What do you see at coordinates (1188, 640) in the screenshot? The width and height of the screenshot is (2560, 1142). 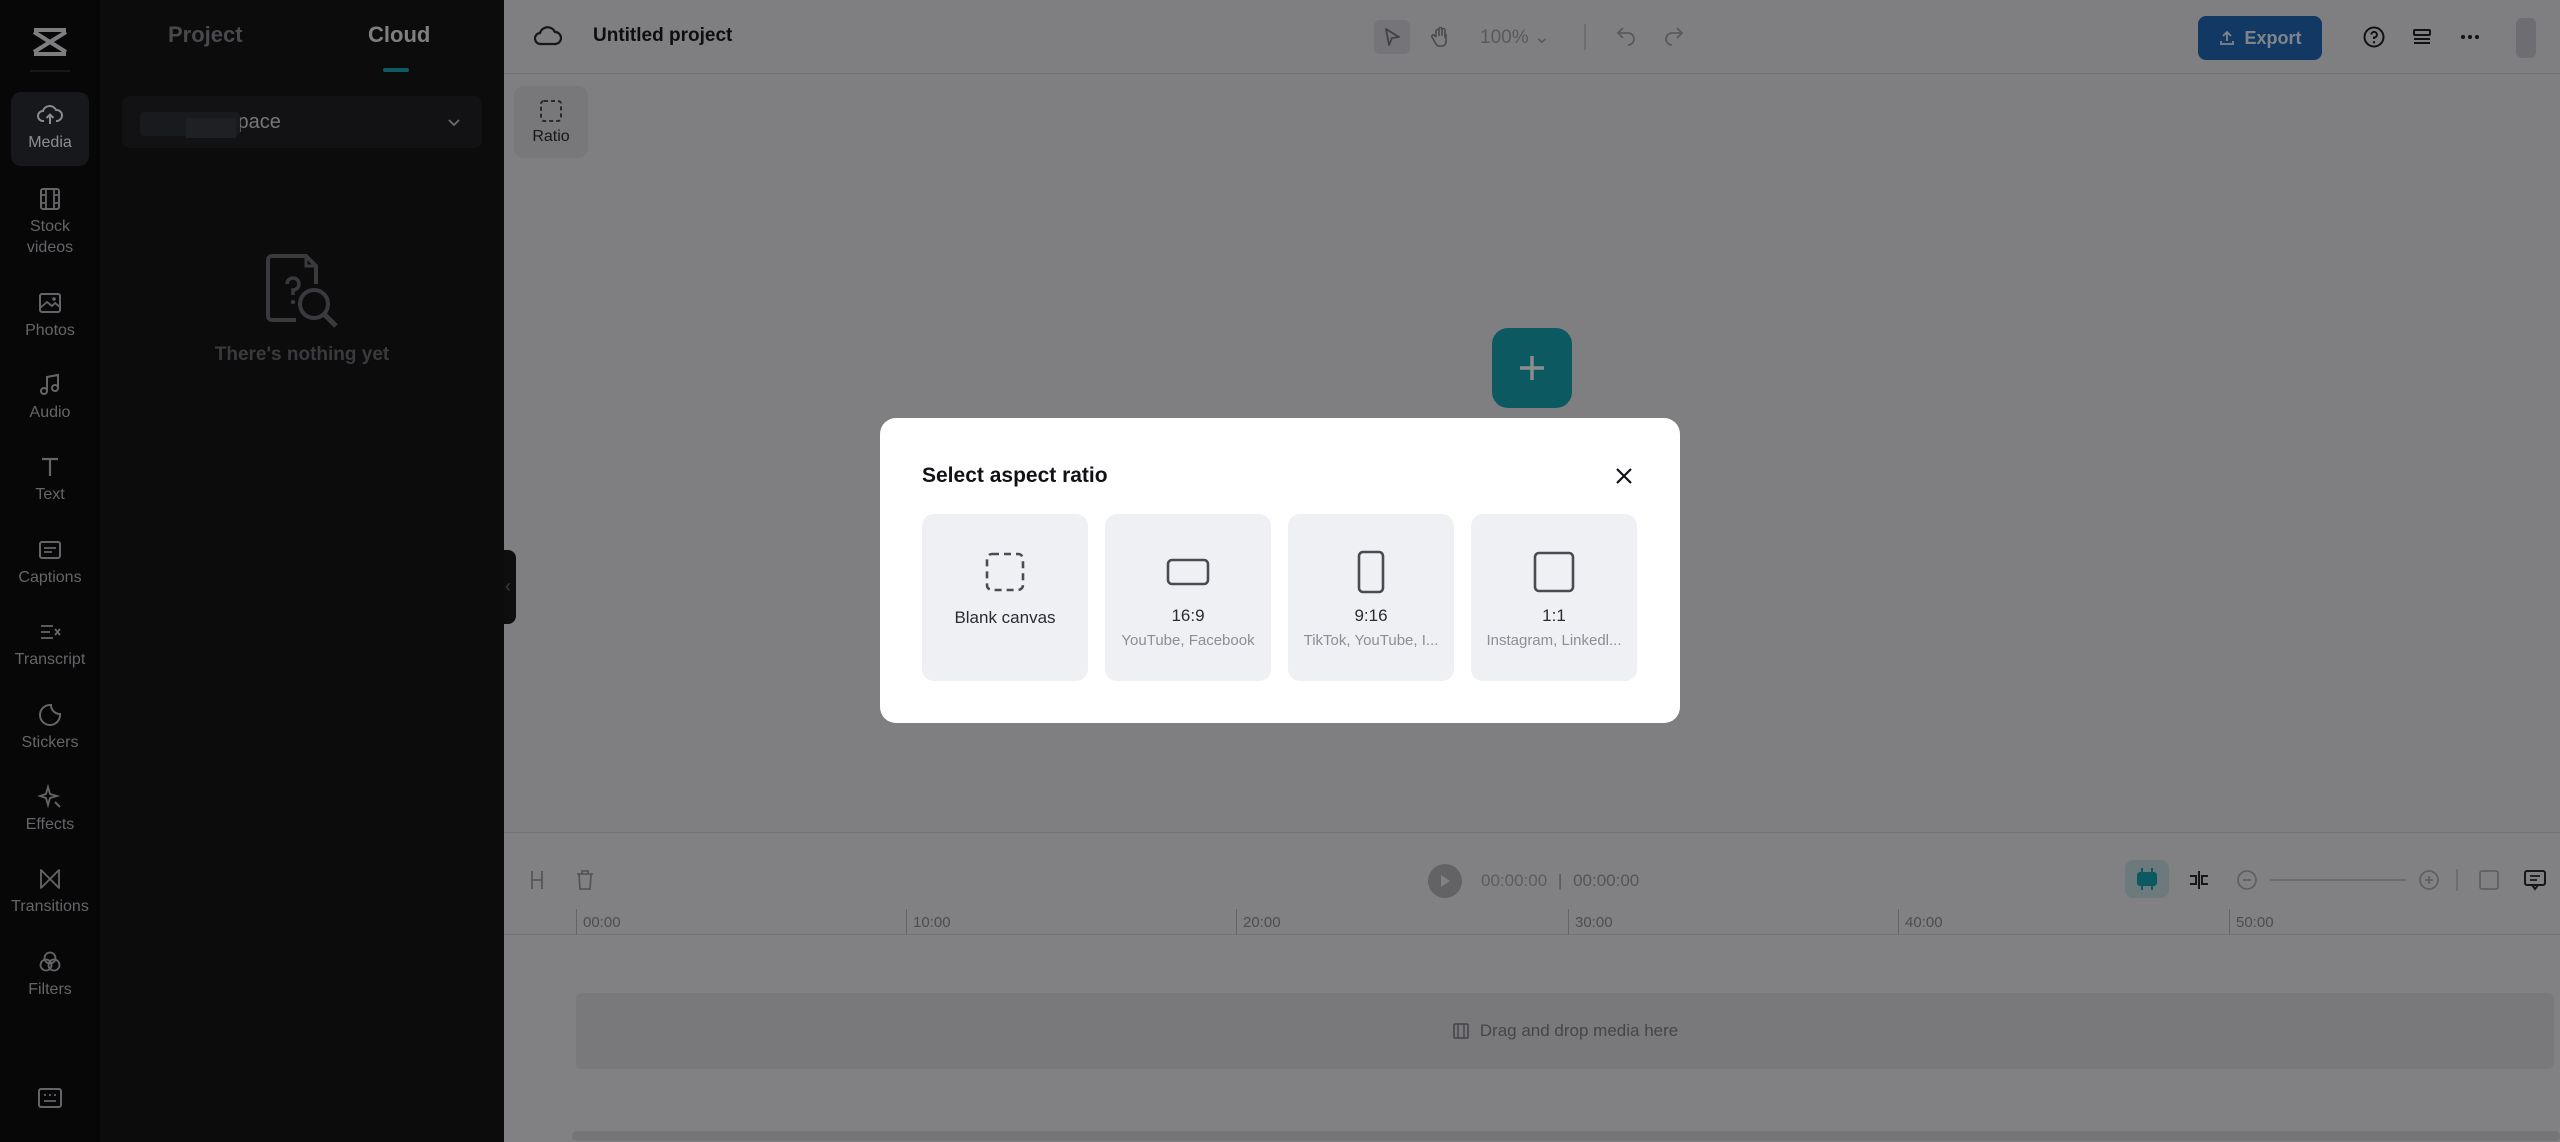 I see `option-platforms: YouTube, Facebook` at bounding box center [1188, 640].